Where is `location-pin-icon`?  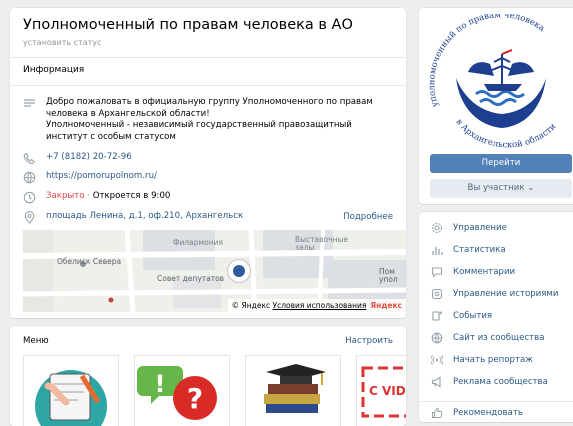 location-pin-icon is located at coordinates (29, 217).